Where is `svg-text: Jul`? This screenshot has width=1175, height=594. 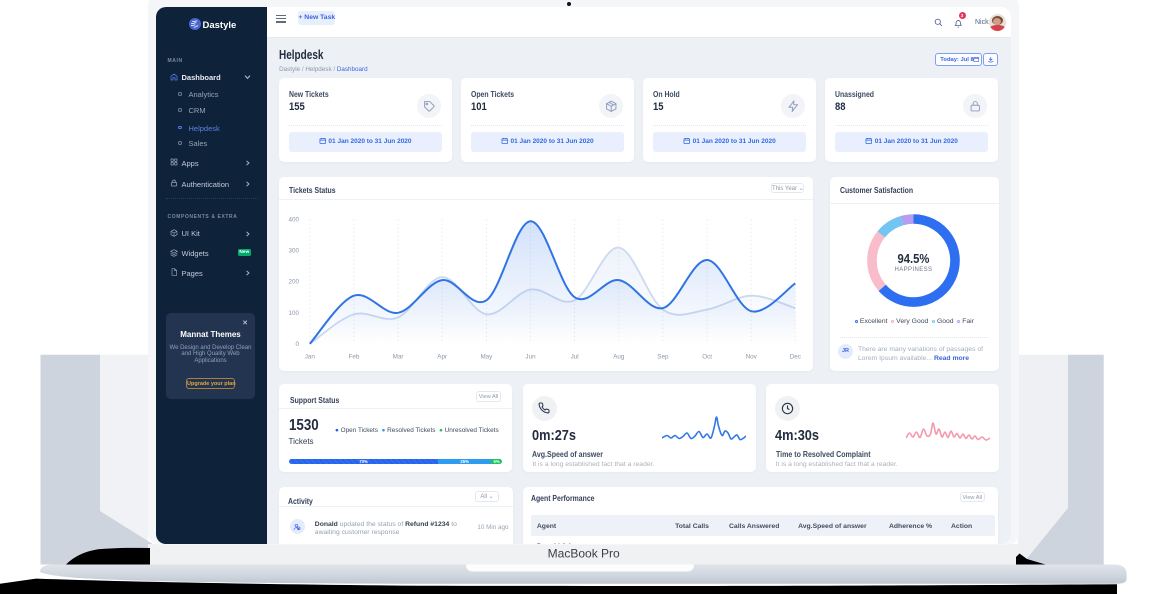 svg-text: Jul is located at coordinates (575, 357).